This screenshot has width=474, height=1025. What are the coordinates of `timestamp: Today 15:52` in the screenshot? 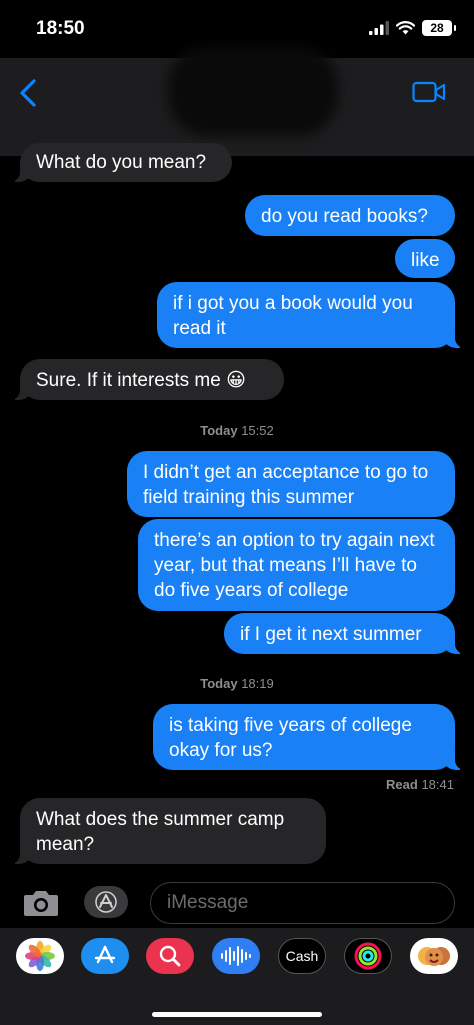 It's located at (237, 430).